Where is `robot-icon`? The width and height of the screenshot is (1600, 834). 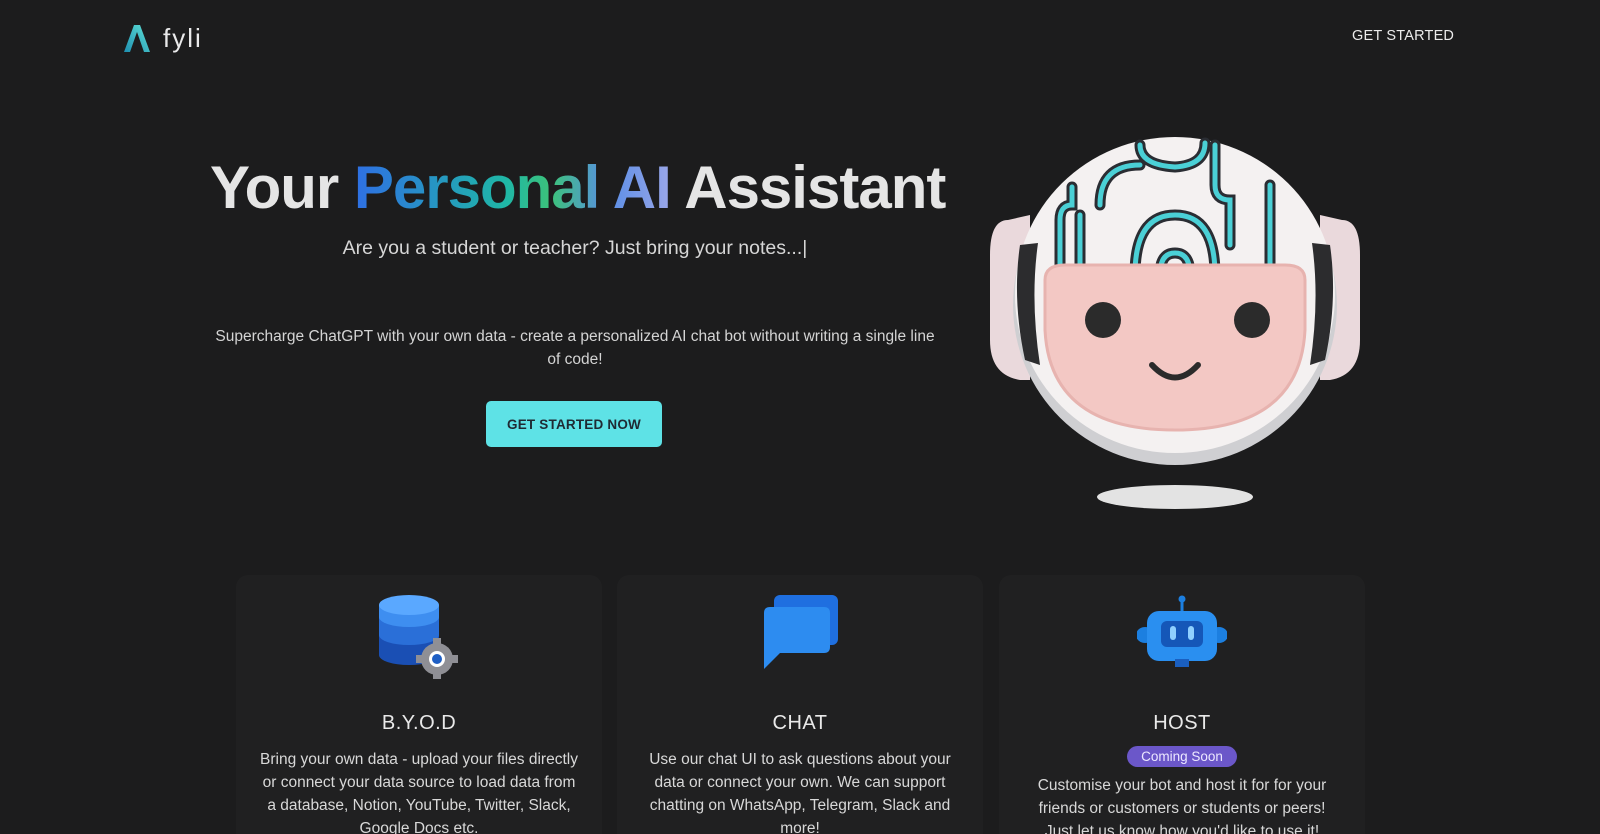 robot-icon is located at coordinates (1182, 631).